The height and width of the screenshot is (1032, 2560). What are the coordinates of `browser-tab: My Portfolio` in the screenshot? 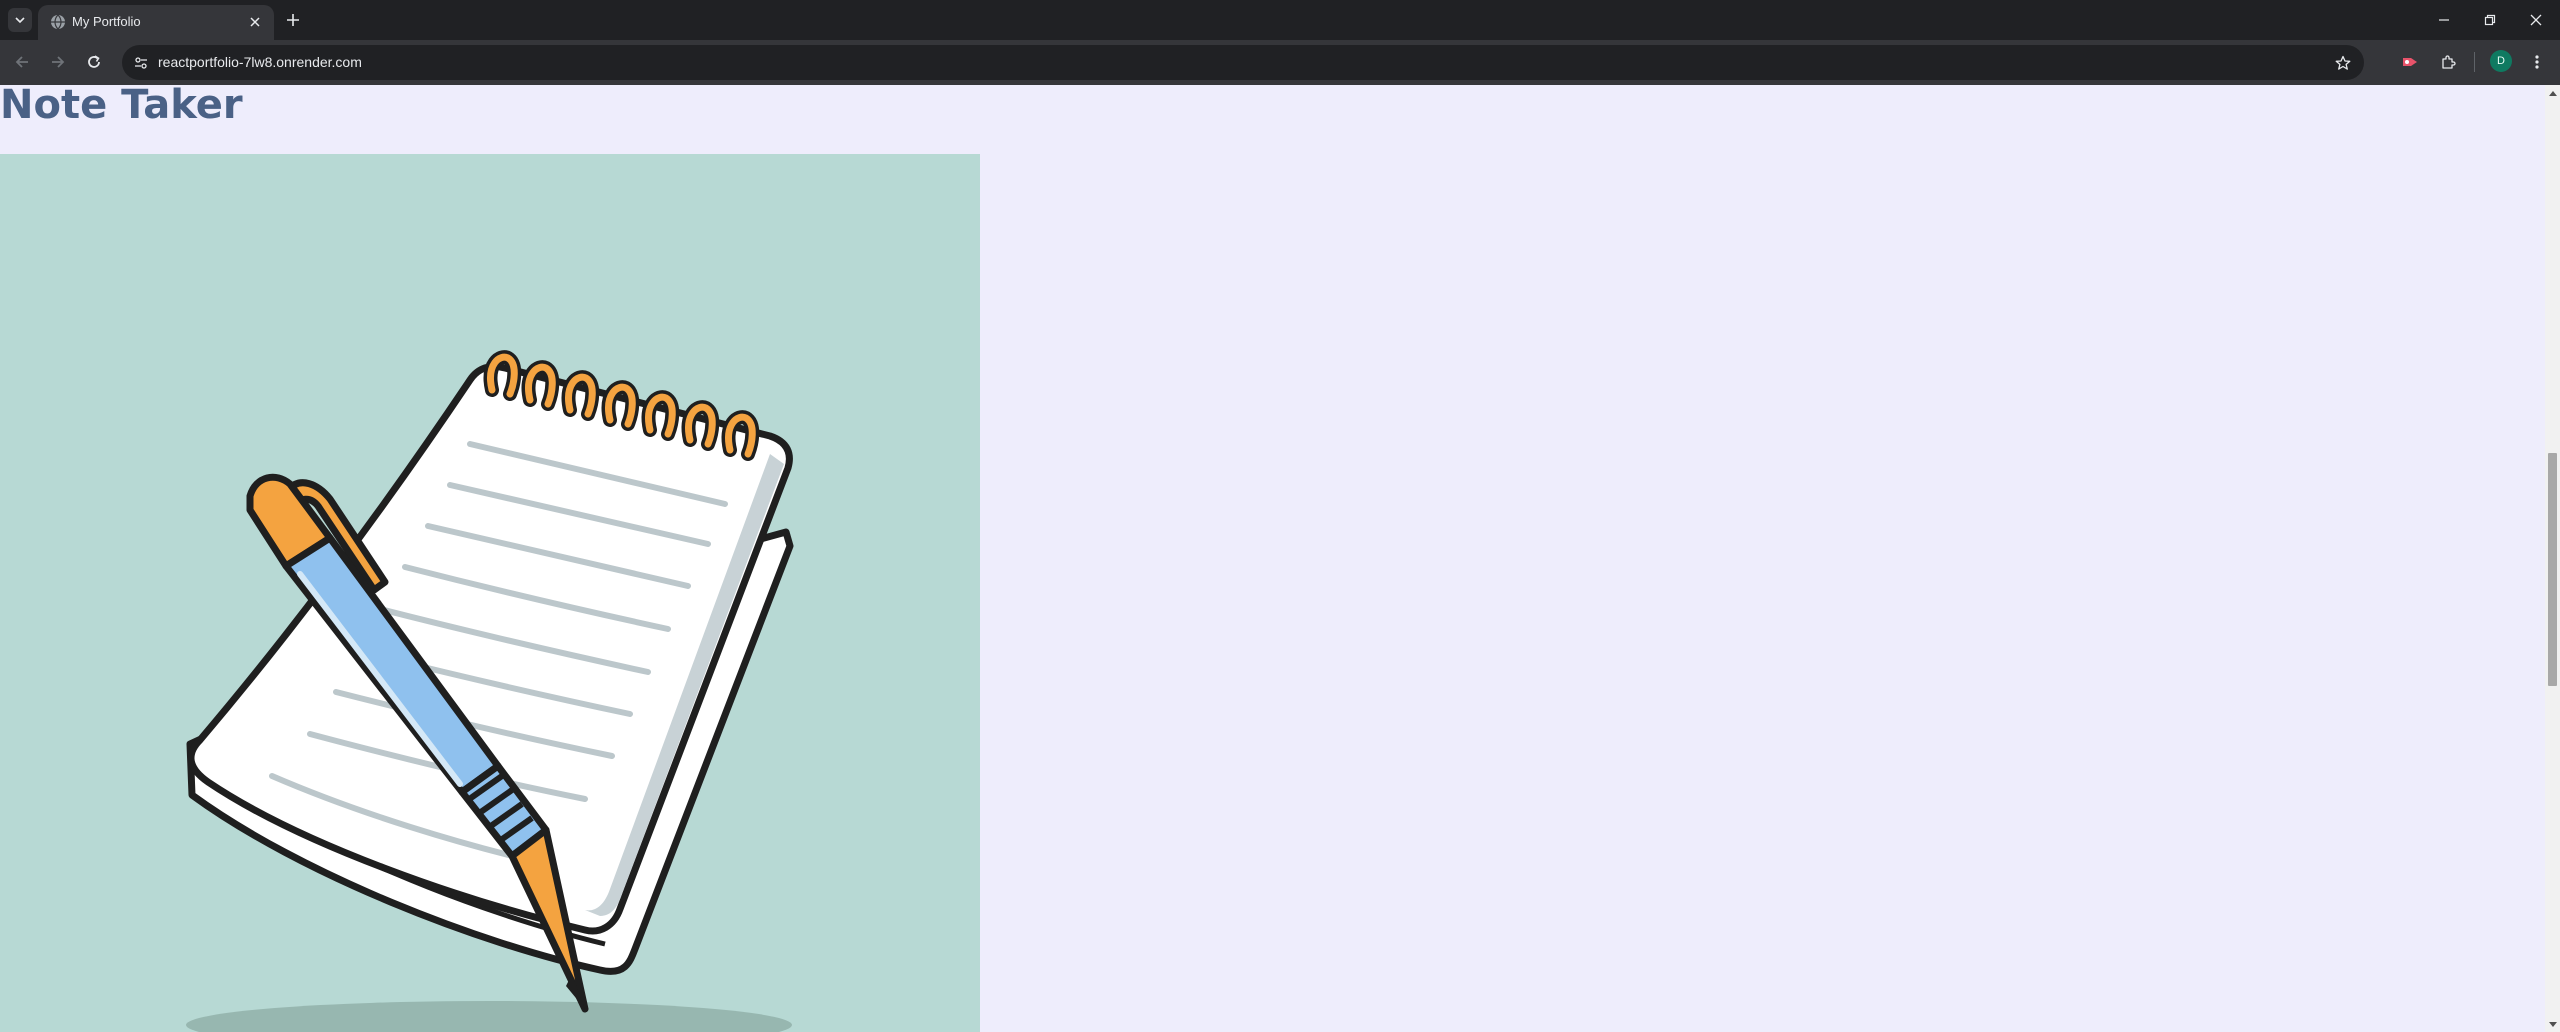 It's located at (156, 22).